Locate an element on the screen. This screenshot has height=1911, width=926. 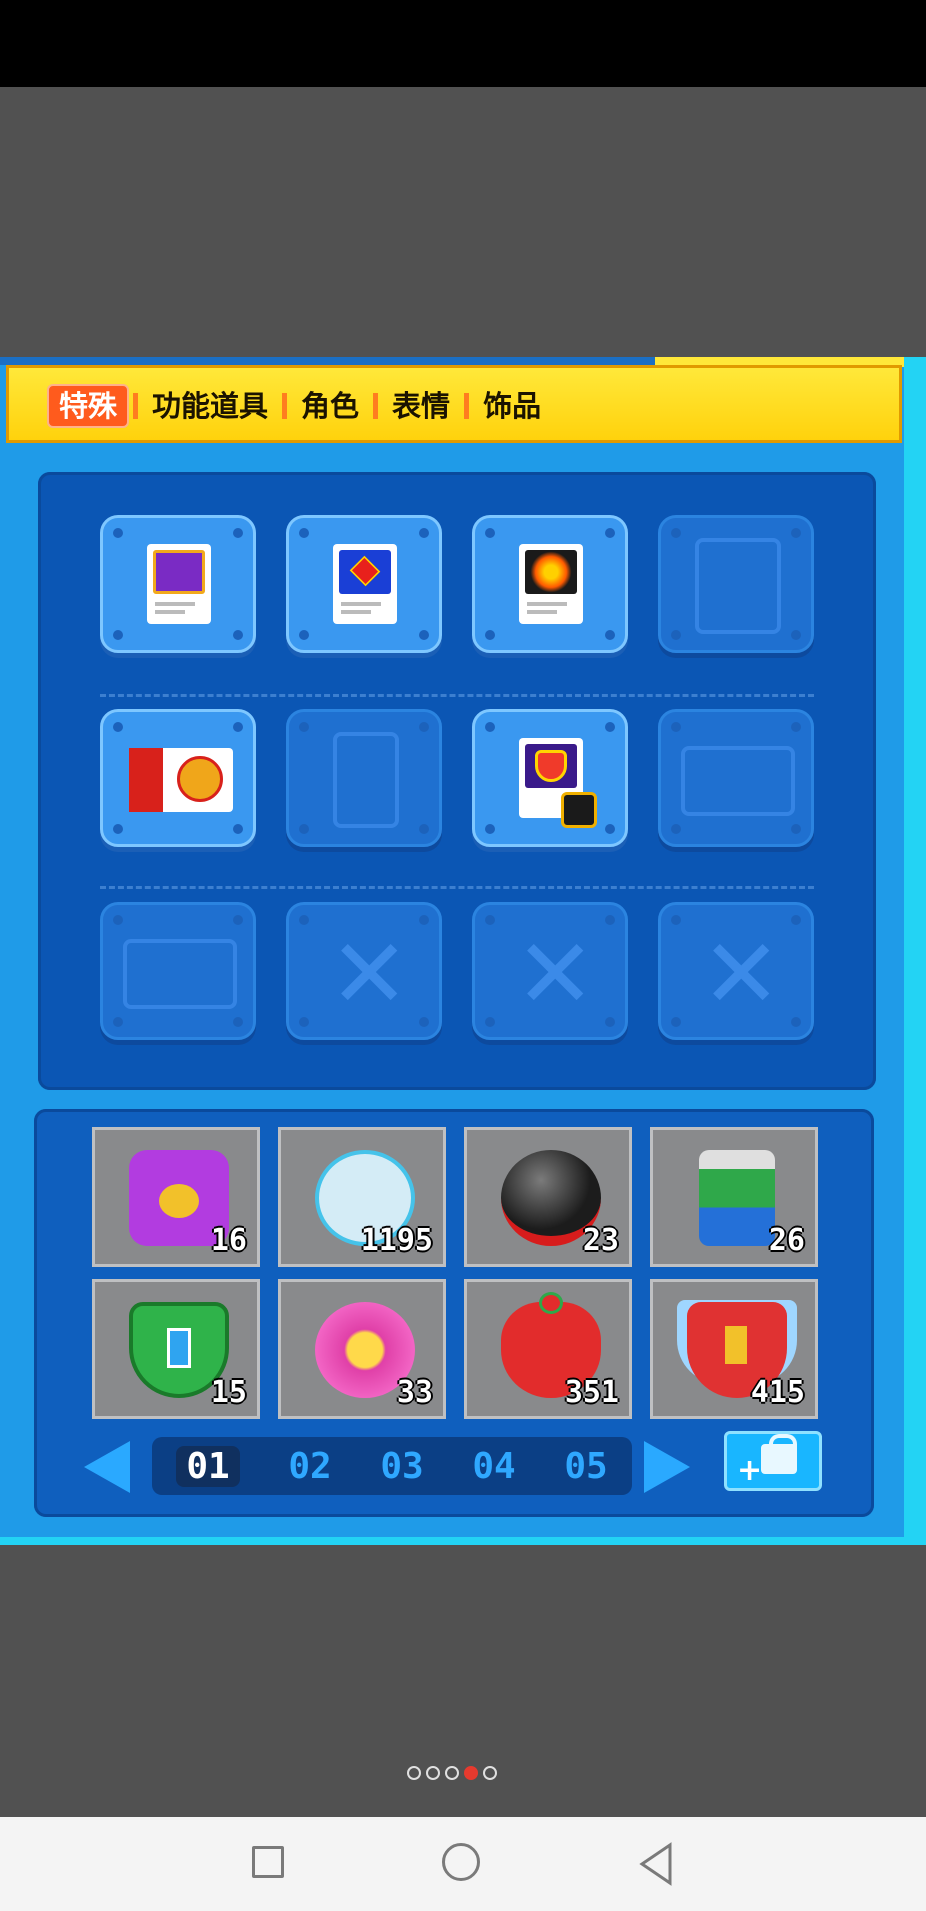
paint-can-icon is located at coordinates (737, 1198).